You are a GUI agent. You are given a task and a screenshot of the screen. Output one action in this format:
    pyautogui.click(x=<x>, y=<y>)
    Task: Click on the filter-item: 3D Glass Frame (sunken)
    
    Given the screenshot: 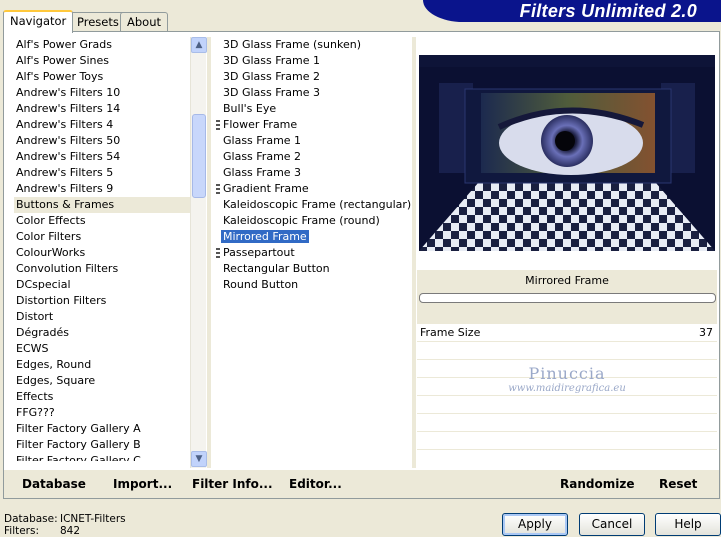 What is the action you would take?
    pyautogui.click(x=314, y=45)
    